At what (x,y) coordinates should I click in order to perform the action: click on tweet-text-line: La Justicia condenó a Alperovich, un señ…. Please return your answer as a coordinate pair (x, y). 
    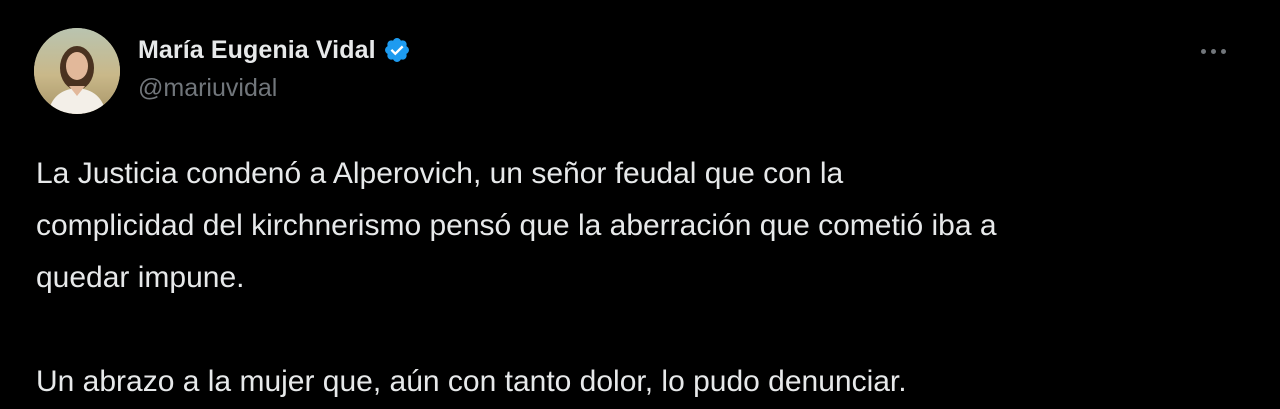
    Looking at the image, I should click on (440, 173).